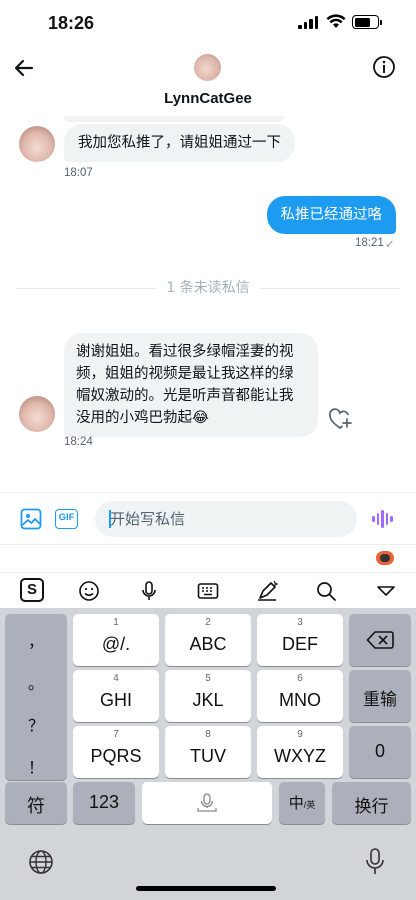 This screenshot has width=416, height=900. What do you see at coordinates (308, 22) in the screenshot?
I see `cellular-signal-icon` at bounding box center [308, 22].